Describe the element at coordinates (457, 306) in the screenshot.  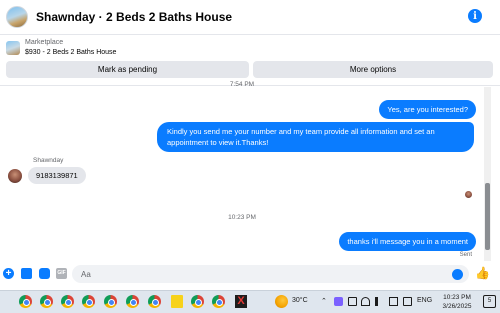
I see `clock-date: 3/26/2025` at that location.